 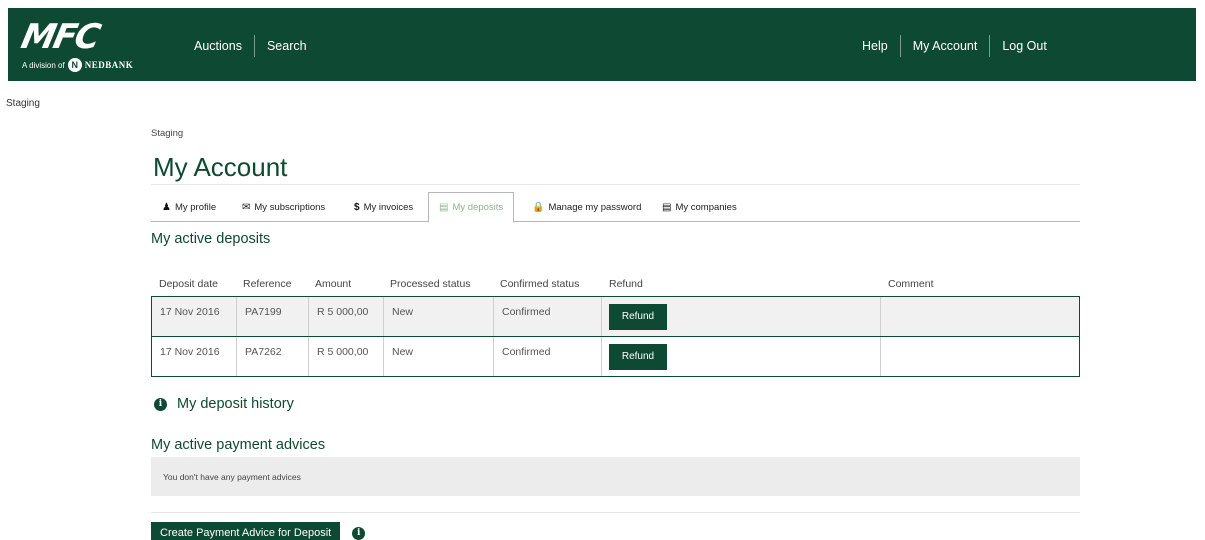 What do you see at coordinates (595, 207) in the screenshot?
I see `tab-label: Manage my password` at bounding box center [595, 207].